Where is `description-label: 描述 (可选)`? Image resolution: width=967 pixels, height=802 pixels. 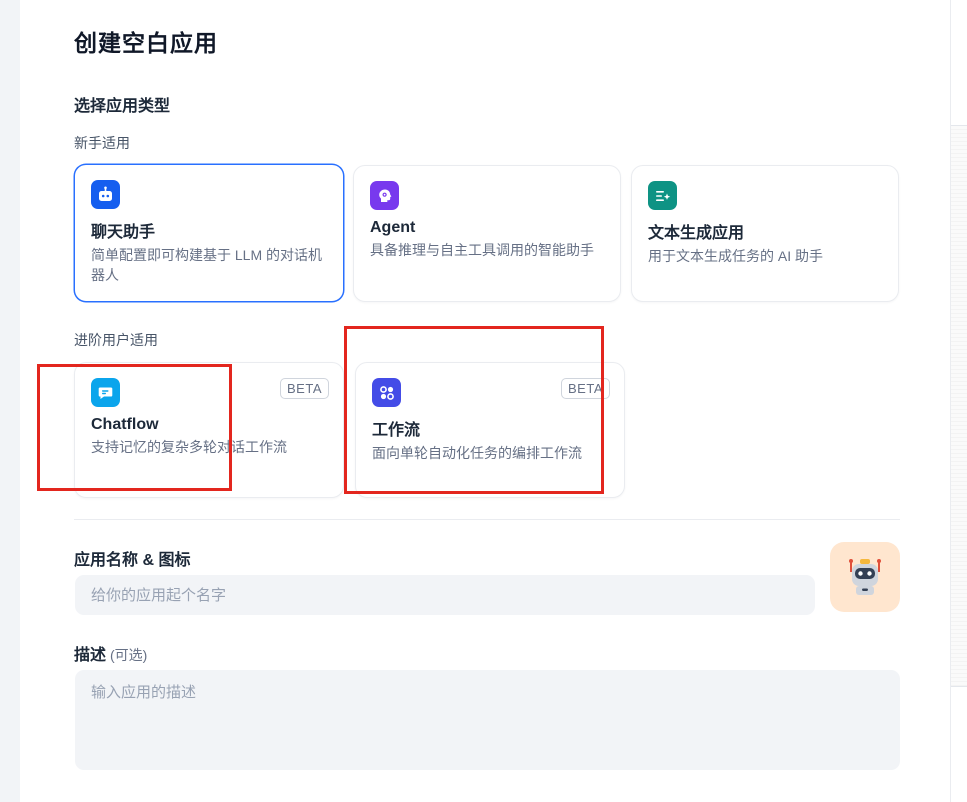
description-label: 描述 (可选) is located at coordinates (110, 653).